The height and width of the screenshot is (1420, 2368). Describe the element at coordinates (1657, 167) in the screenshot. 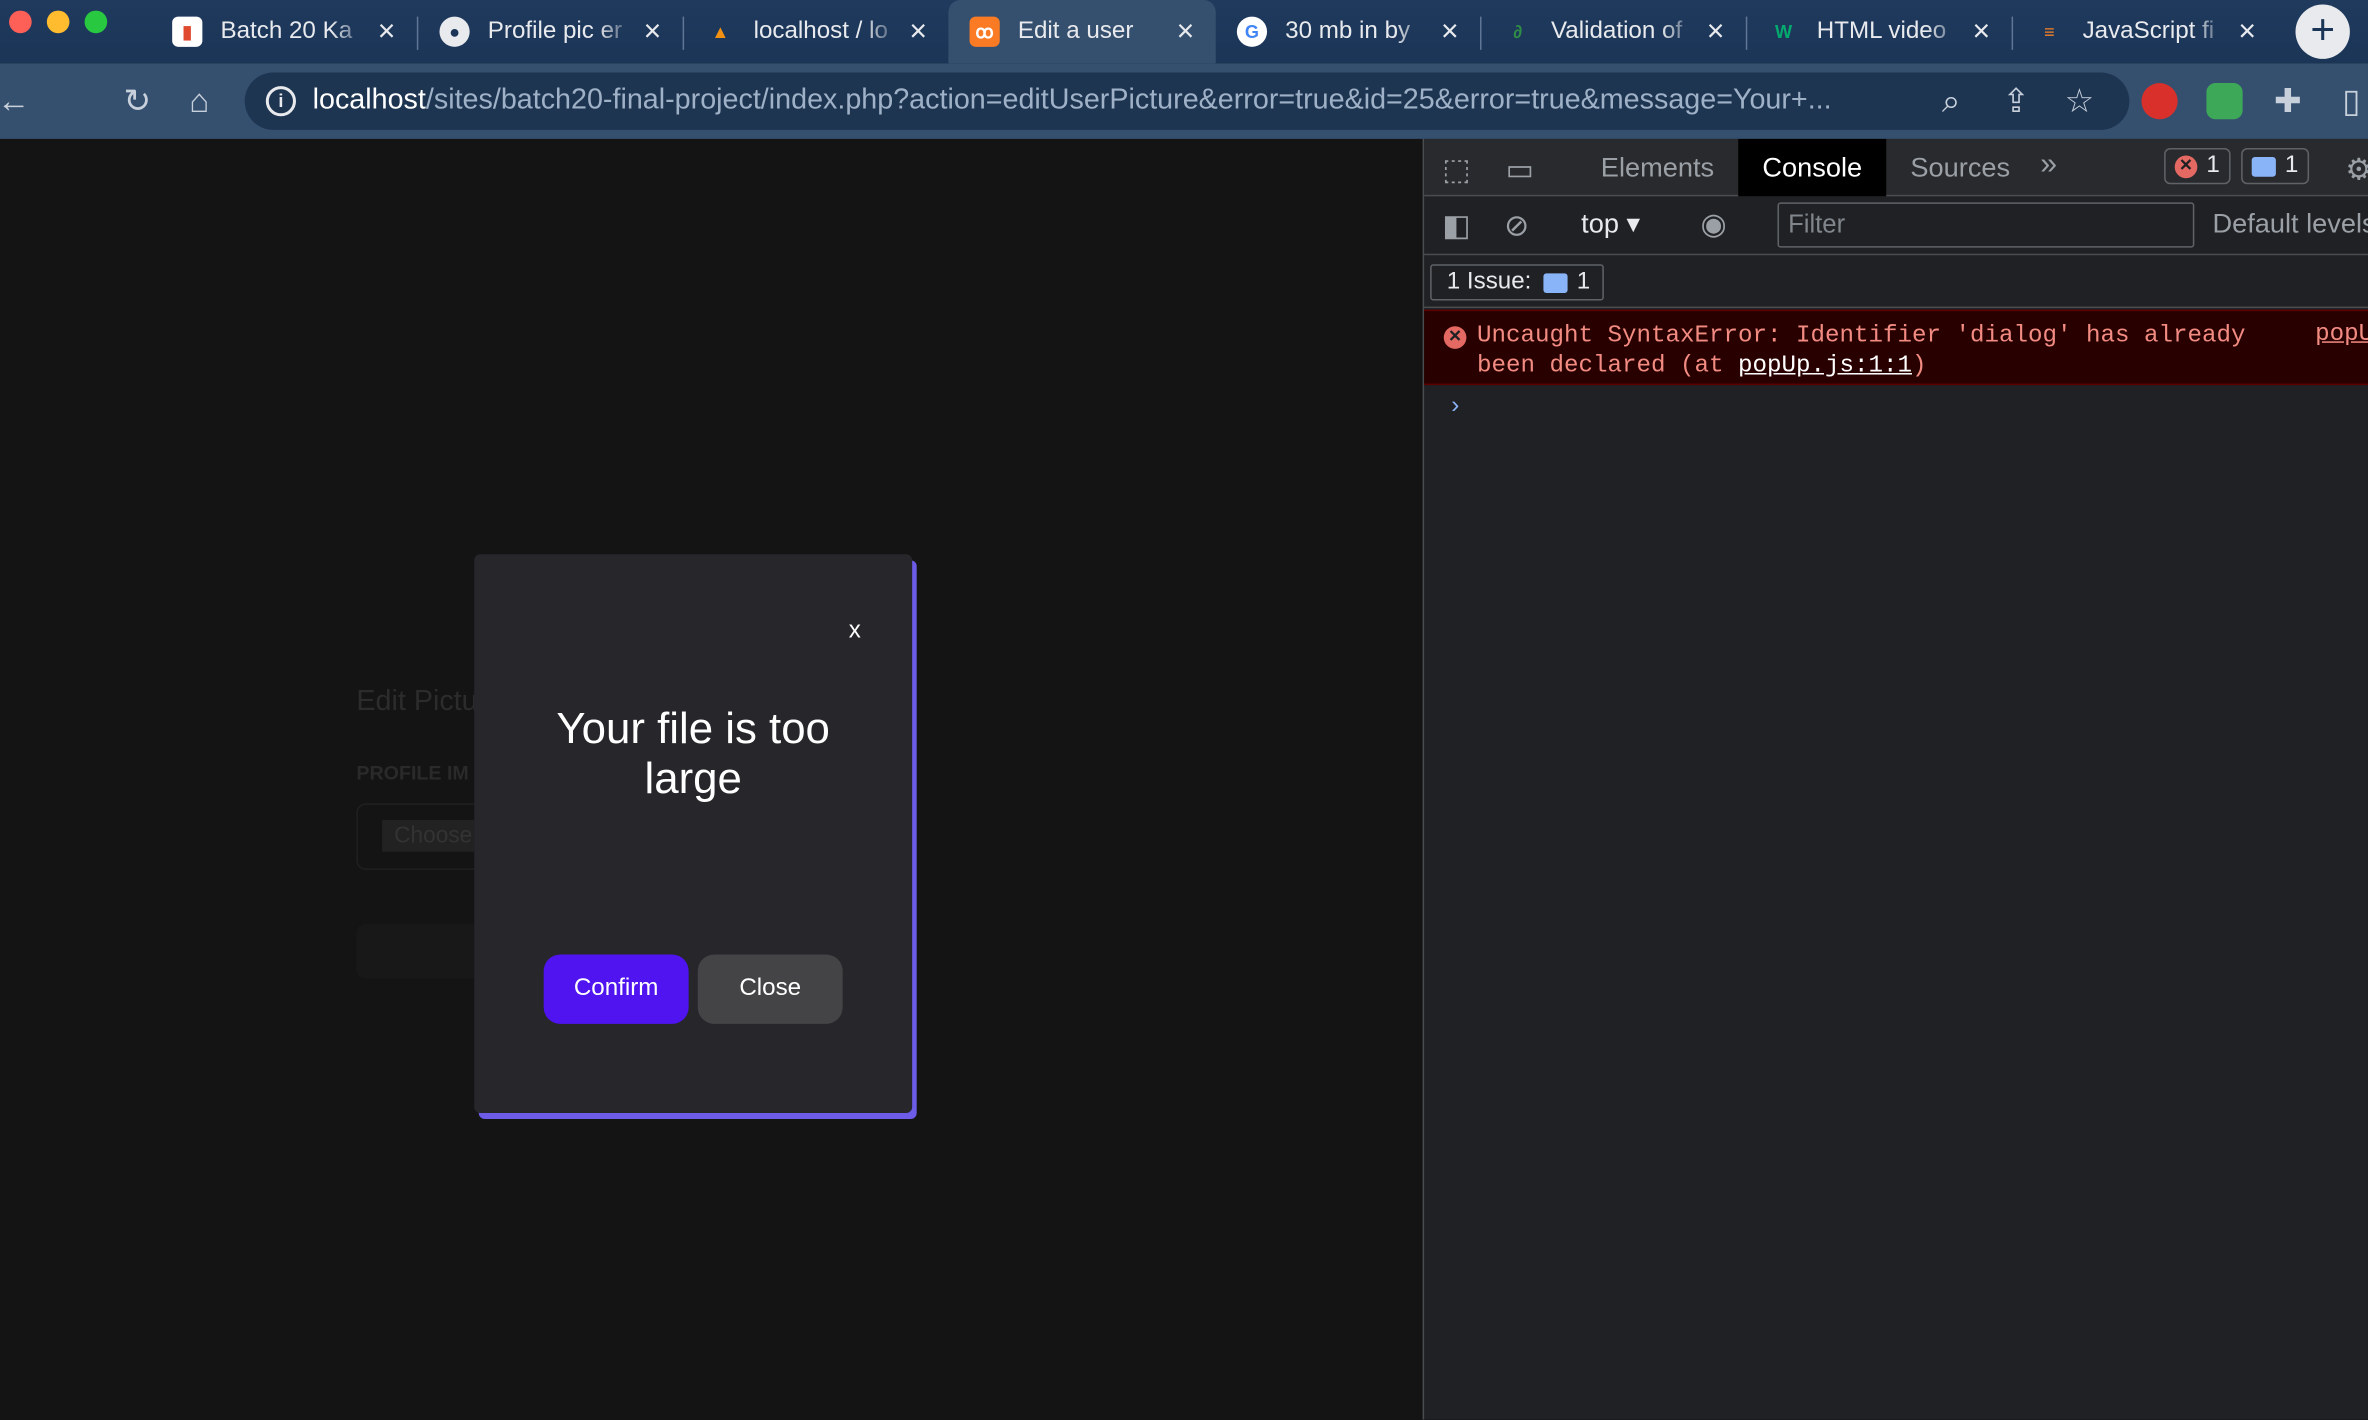

I see `tab-elements: Elements` at that location.